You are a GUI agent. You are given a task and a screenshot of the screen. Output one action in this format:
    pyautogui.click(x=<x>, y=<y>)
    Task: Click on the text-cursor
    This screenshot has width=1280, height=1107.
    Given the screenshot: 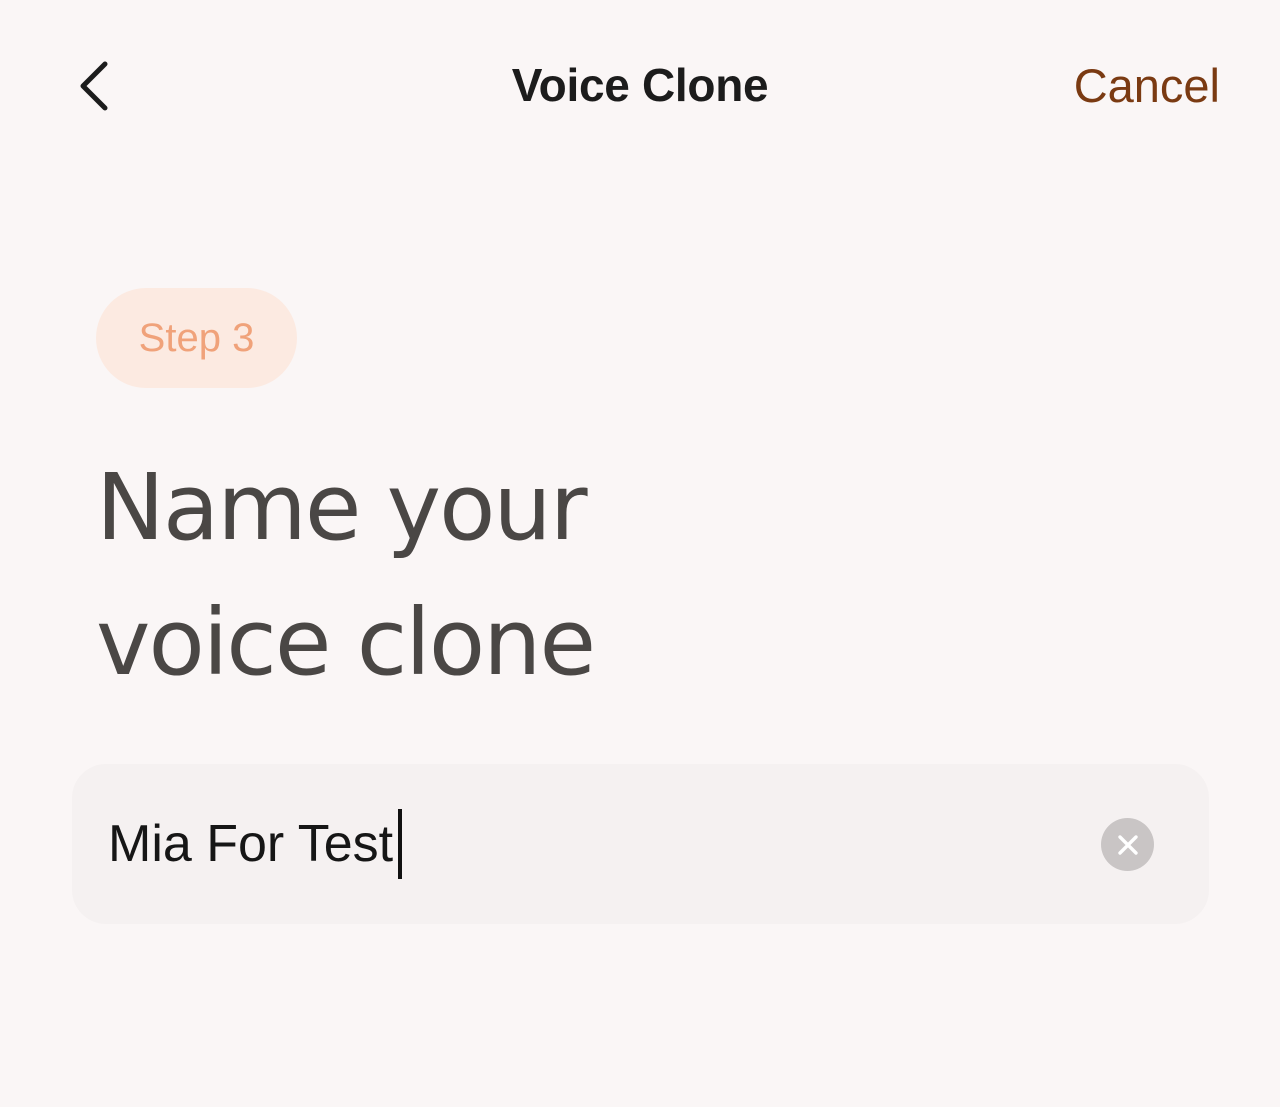 What is the action you would take?
    pyautogui.click(x=400, y=844)
    